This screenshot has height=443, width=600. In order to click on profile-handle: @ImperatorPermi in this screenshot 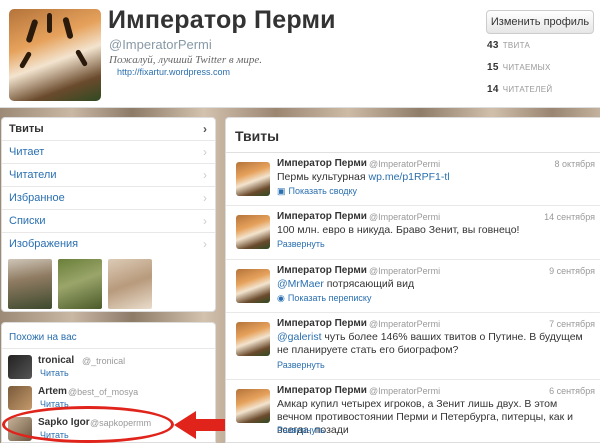, I will do `click(160, 44)`.